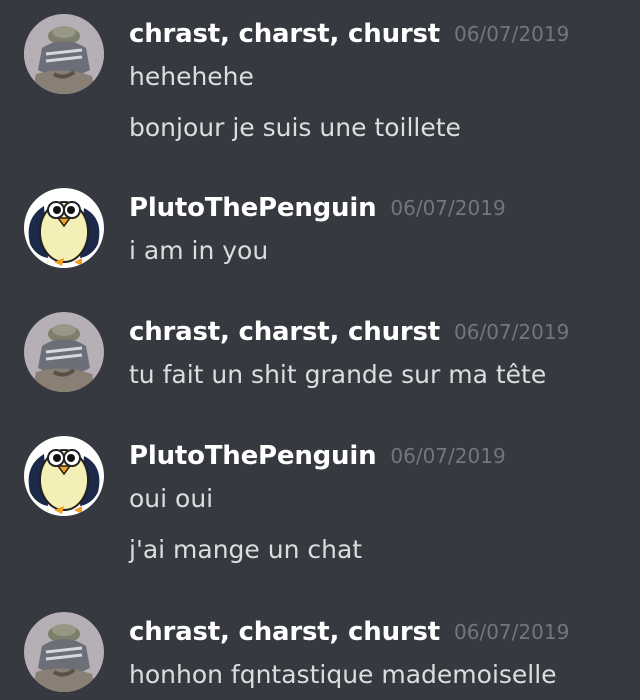  What do you see at coordinates (171, 498) in the screenshot?
I see `message-text: oui oui` at bounding box center [171, 498].